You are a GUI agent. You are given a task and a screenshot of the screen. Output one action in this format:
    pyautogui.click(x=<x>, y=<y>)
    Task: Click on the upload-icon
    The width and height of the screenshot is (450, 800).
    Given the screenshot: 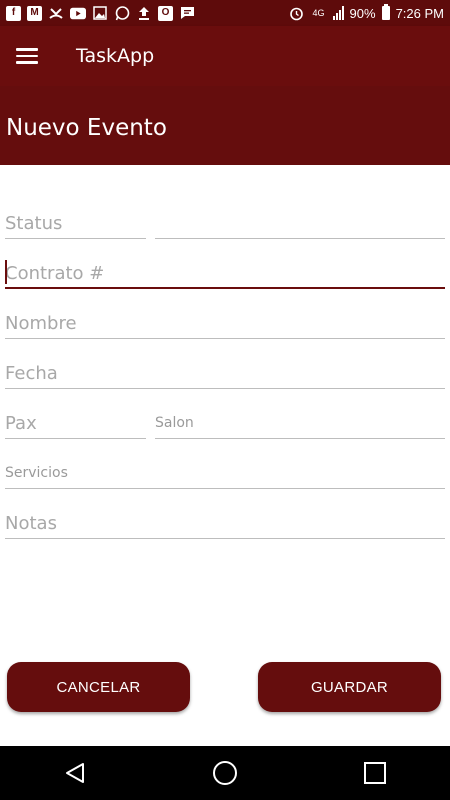 What is the action you would take?
    pyautogui.click(x=144, y=13)
    